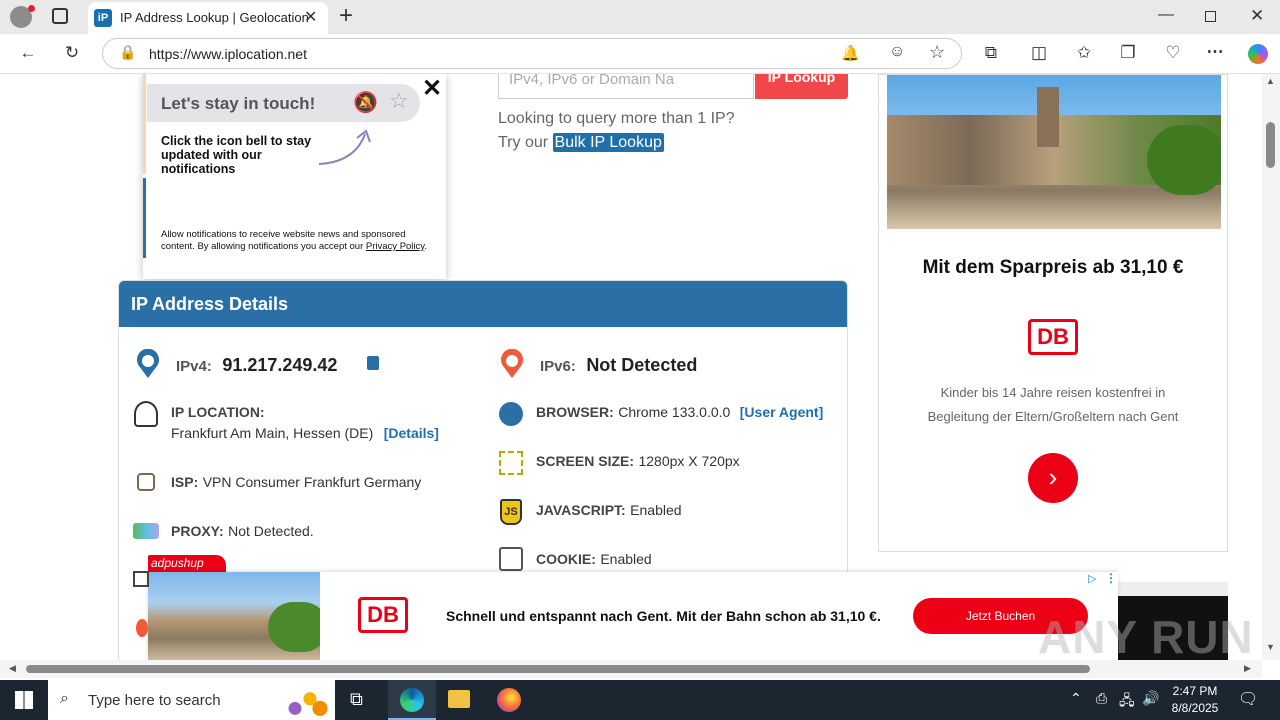 Image resolution: width=1280 pixels, height=720 pixels. What do you see at coordinates (616, 118) in the screenshot?
I see `bulk-prompt: Looking to query more than 1 IP?` at bounding box center [616, 118].